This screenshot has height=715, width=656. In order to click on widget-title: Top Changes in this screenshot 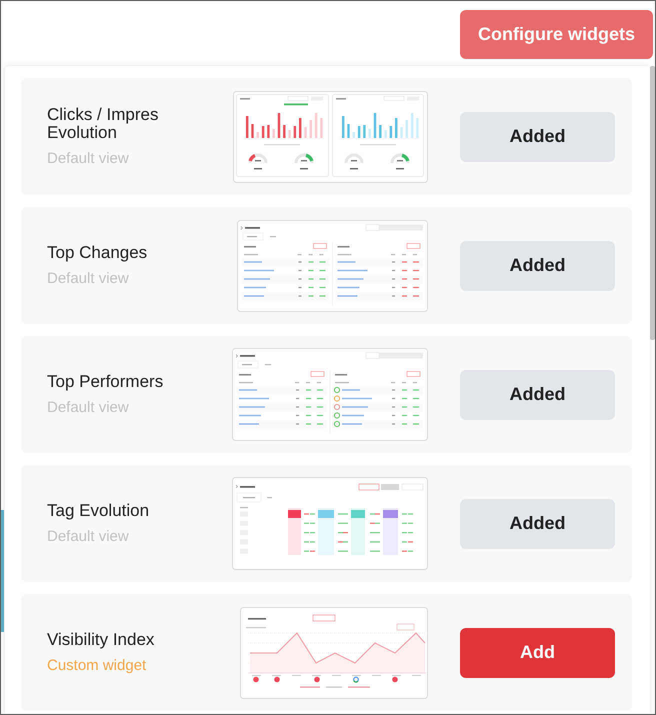, I will do `click(97, 253)`.